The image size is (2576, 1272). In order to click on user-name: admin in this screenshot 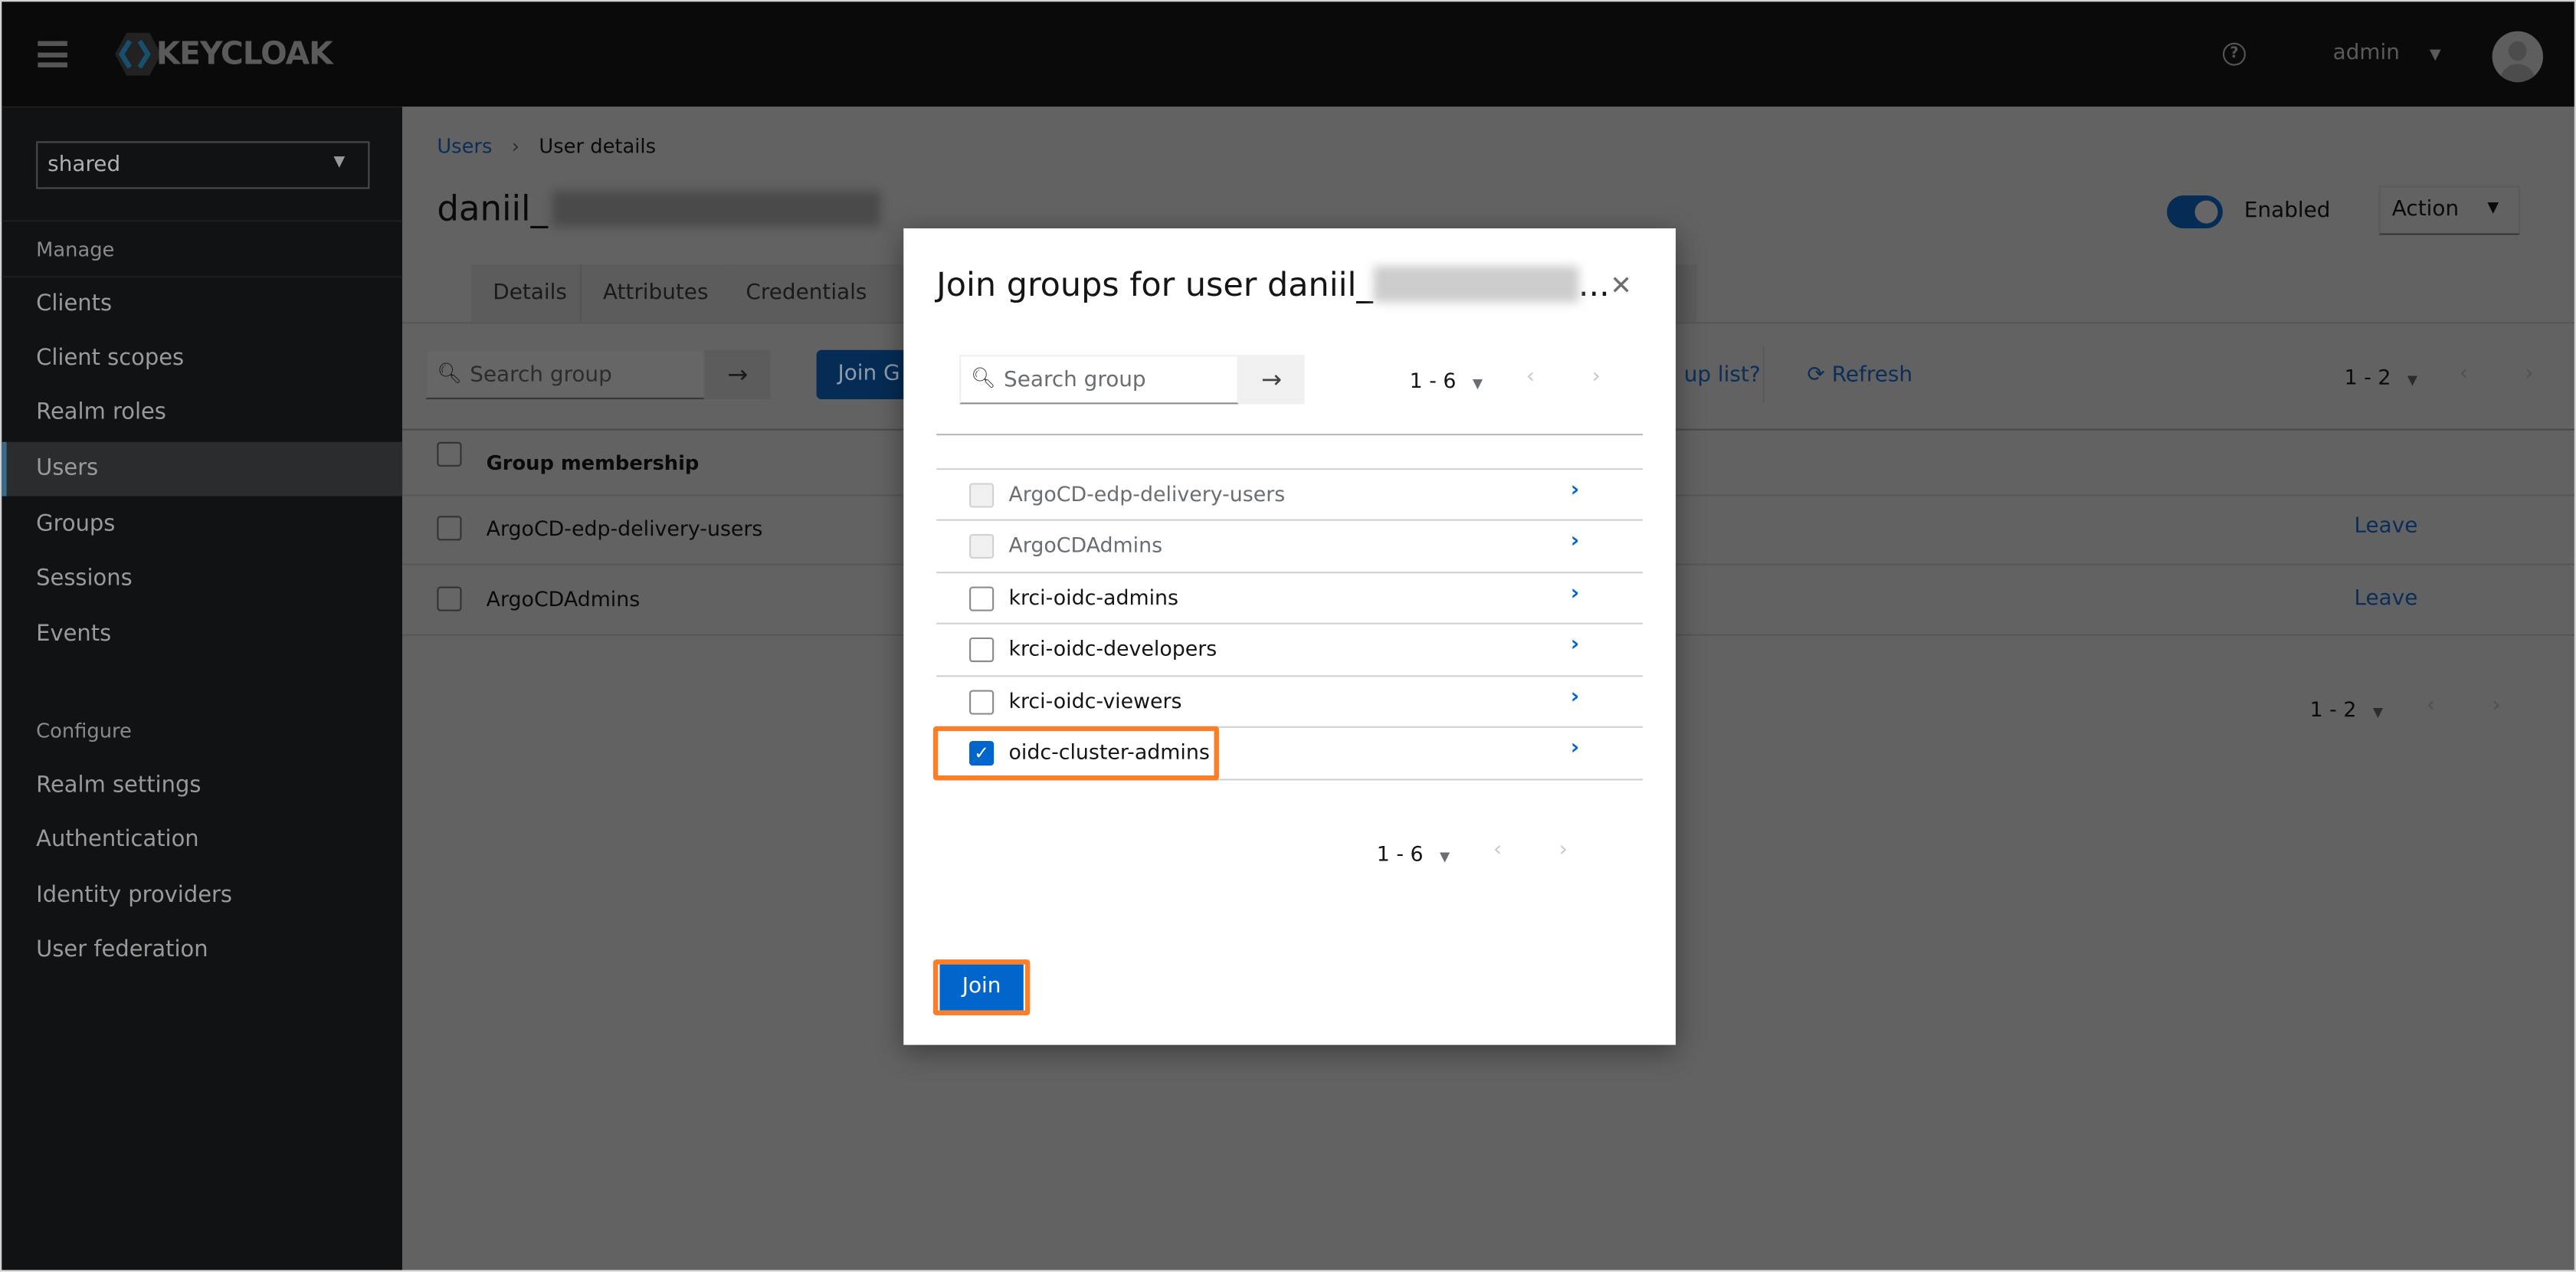, I will do `click(2366, 54)`.